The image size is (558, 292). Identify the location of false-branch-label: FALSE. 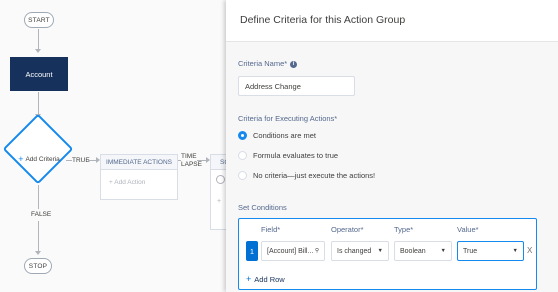
(41, 214).